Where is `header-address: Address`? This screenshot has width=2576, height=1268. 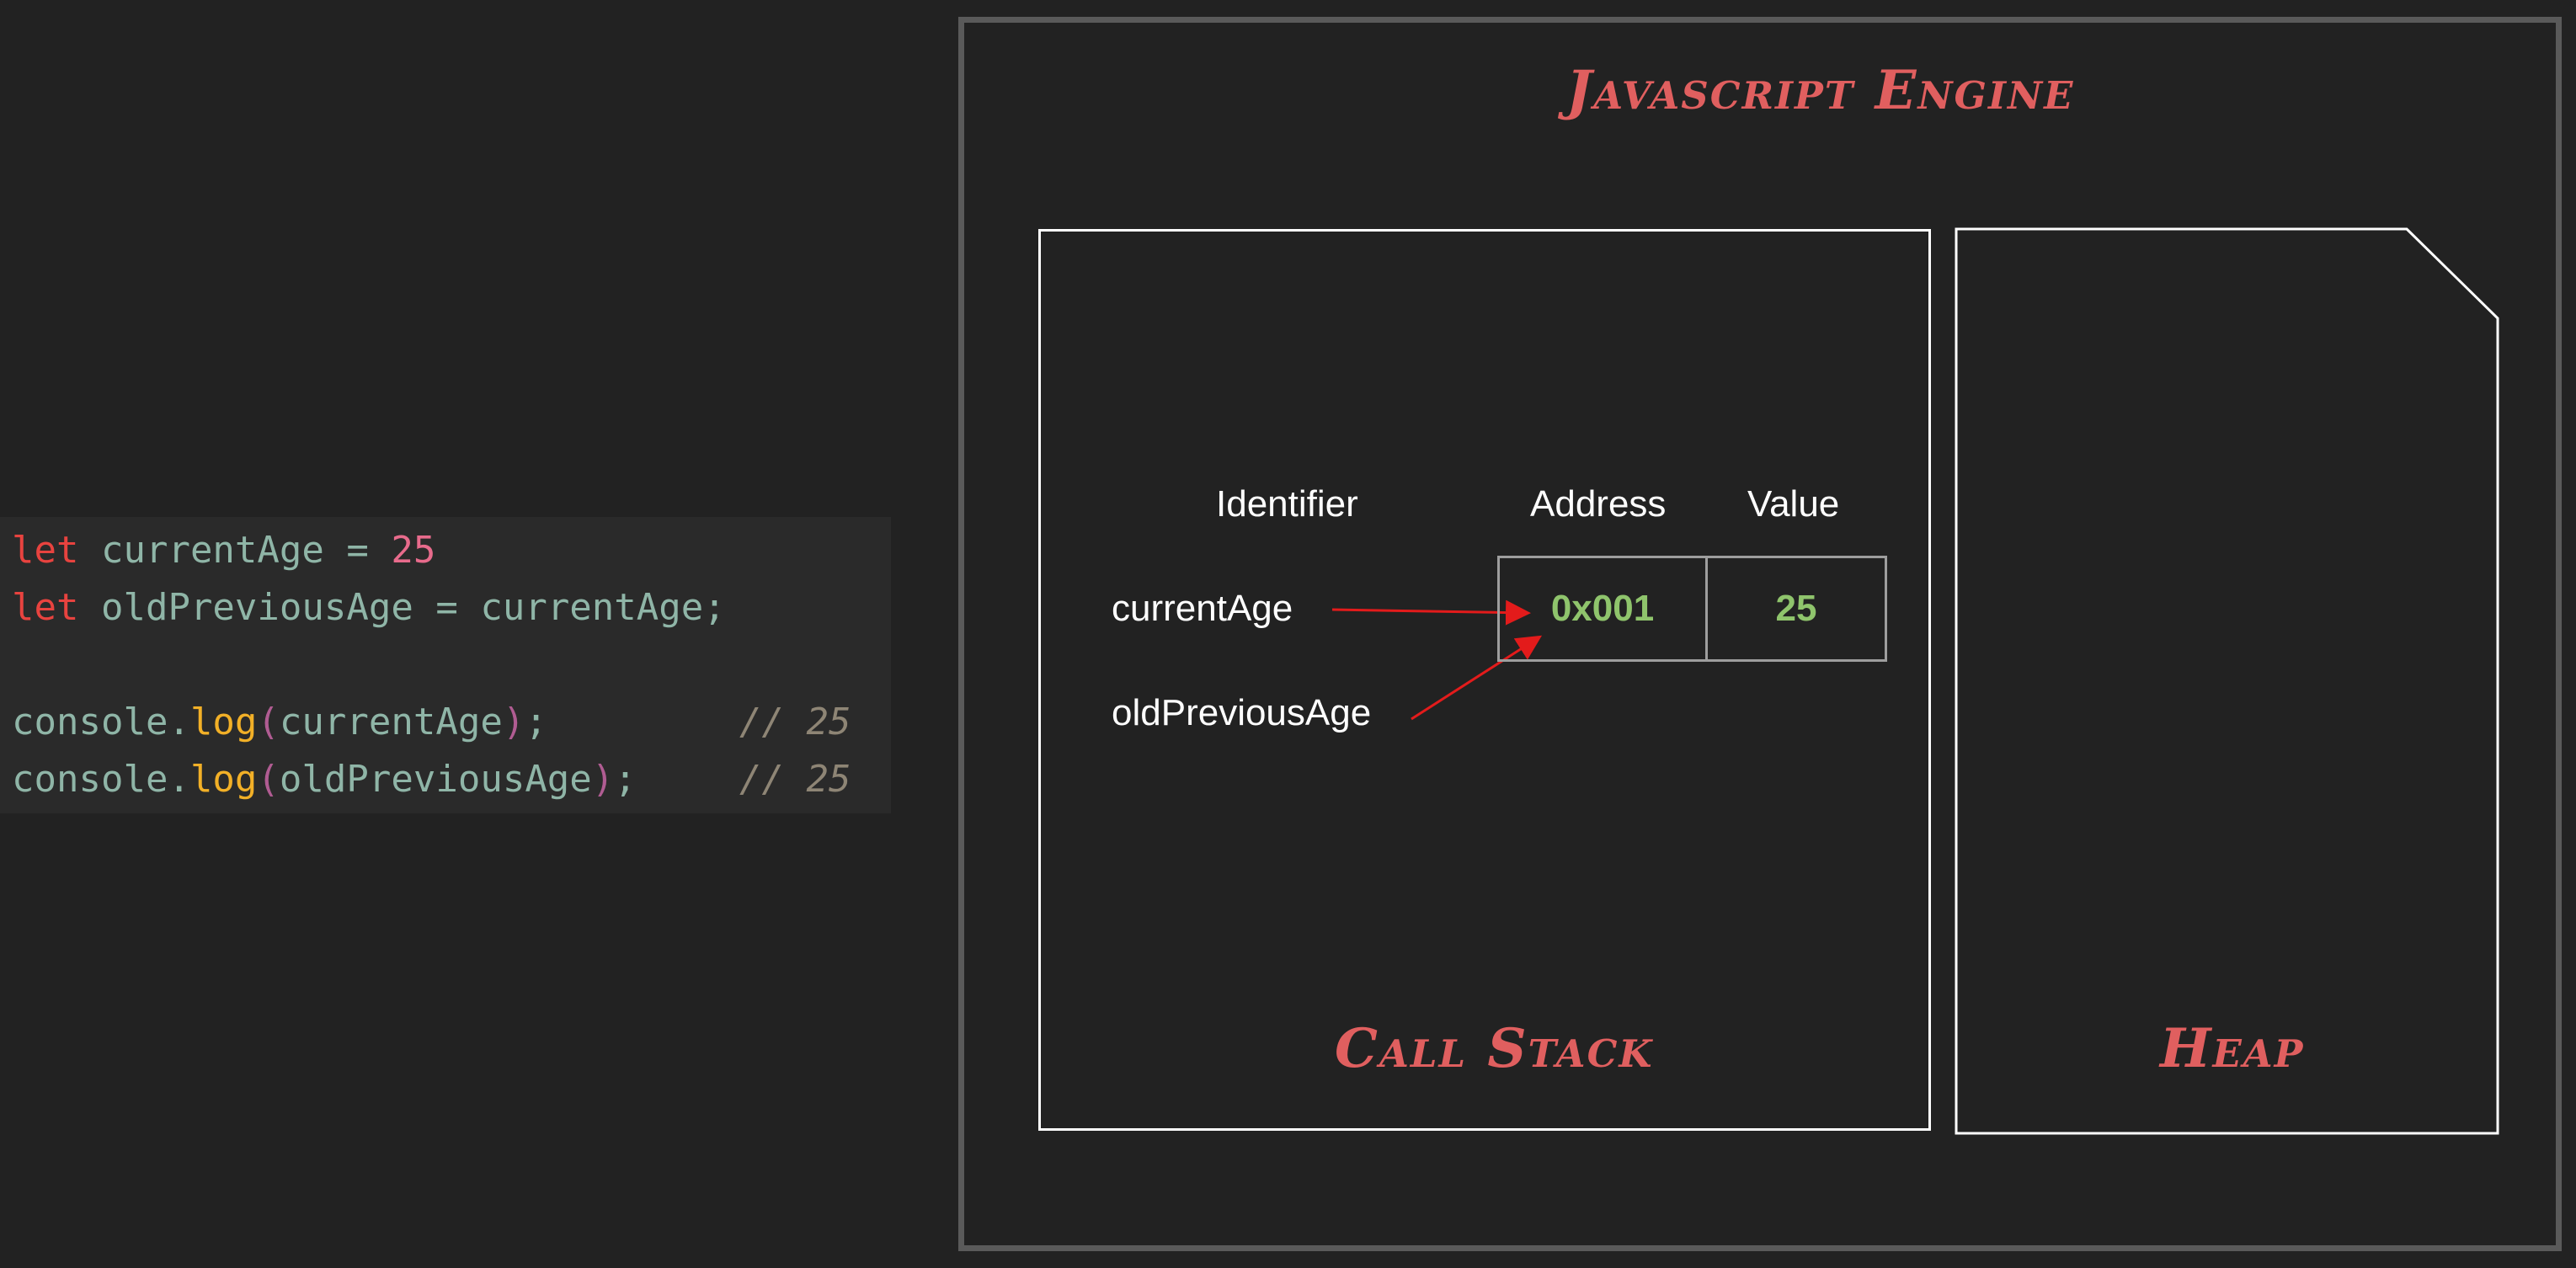 header-address: Address is located at coordinates (1598, 504).